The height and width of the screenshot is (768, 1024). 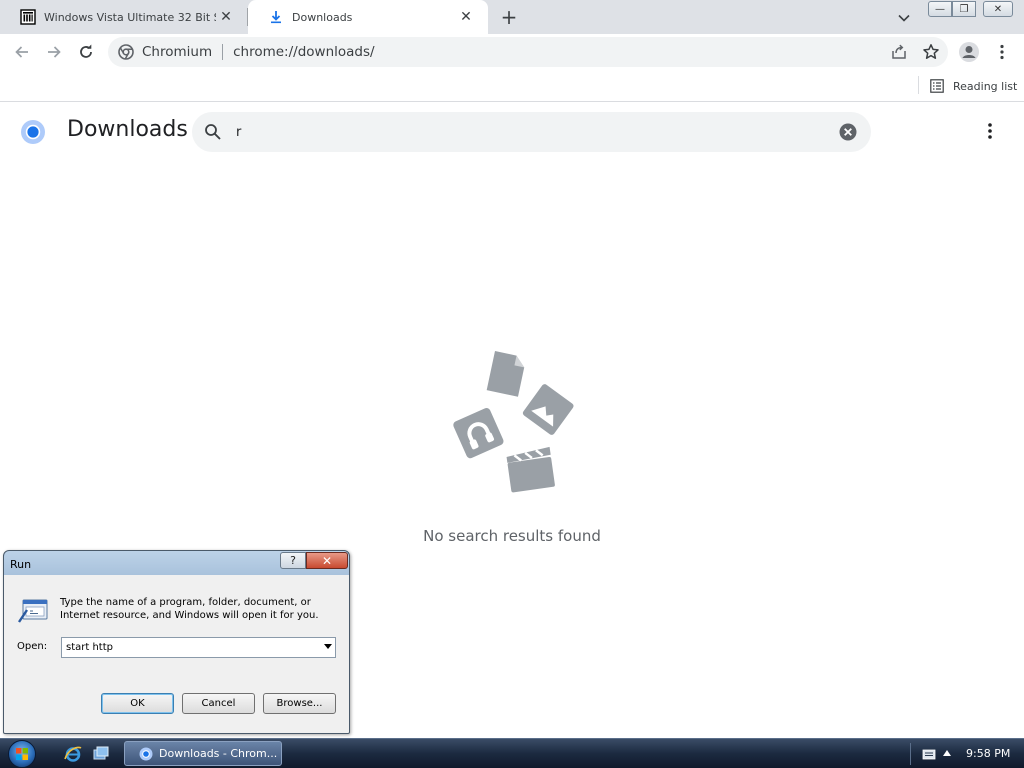 I want to click on tab-downloads: Downloads ✕, so click(x=368, y=17).